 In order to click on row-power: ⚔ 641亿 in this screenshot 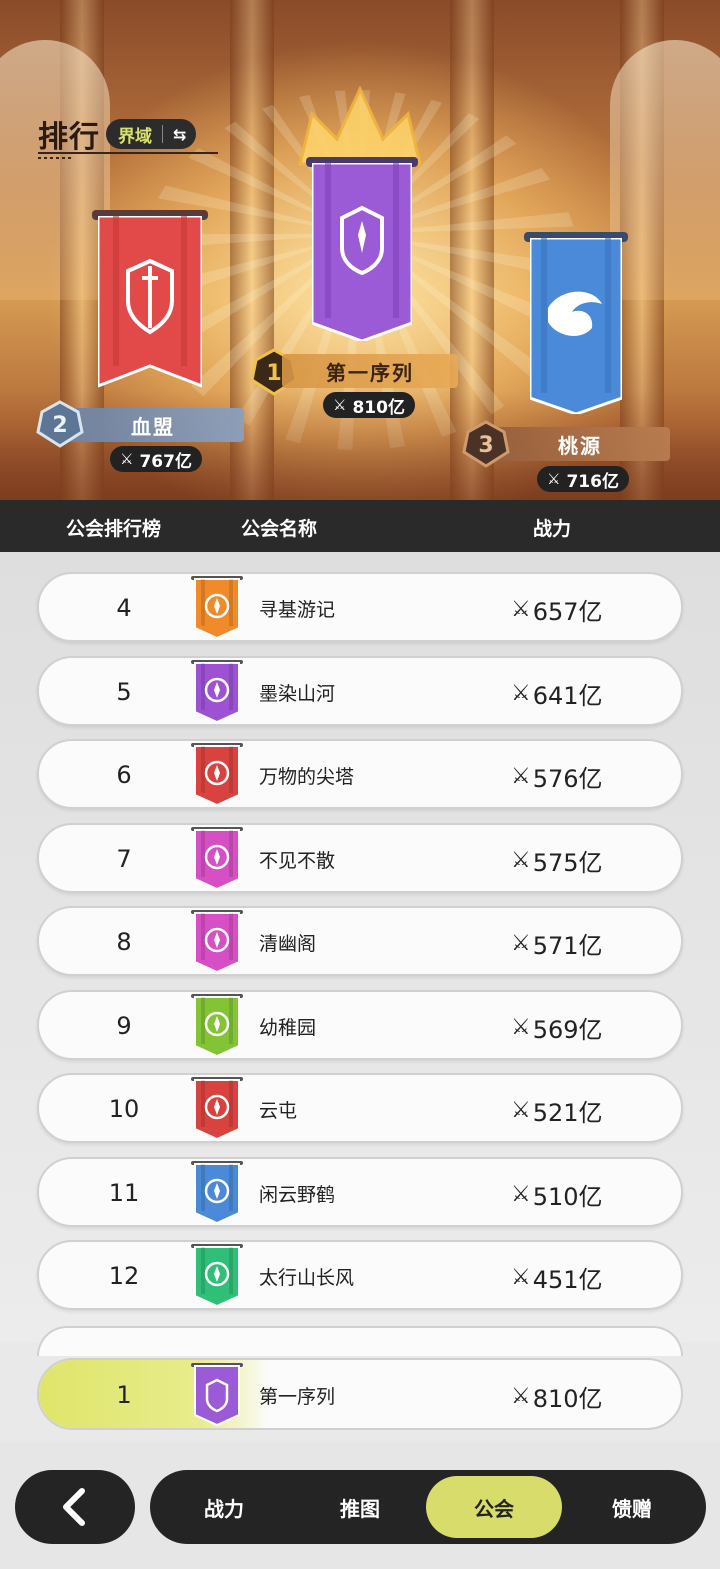, I will do `click(557, 693)`.